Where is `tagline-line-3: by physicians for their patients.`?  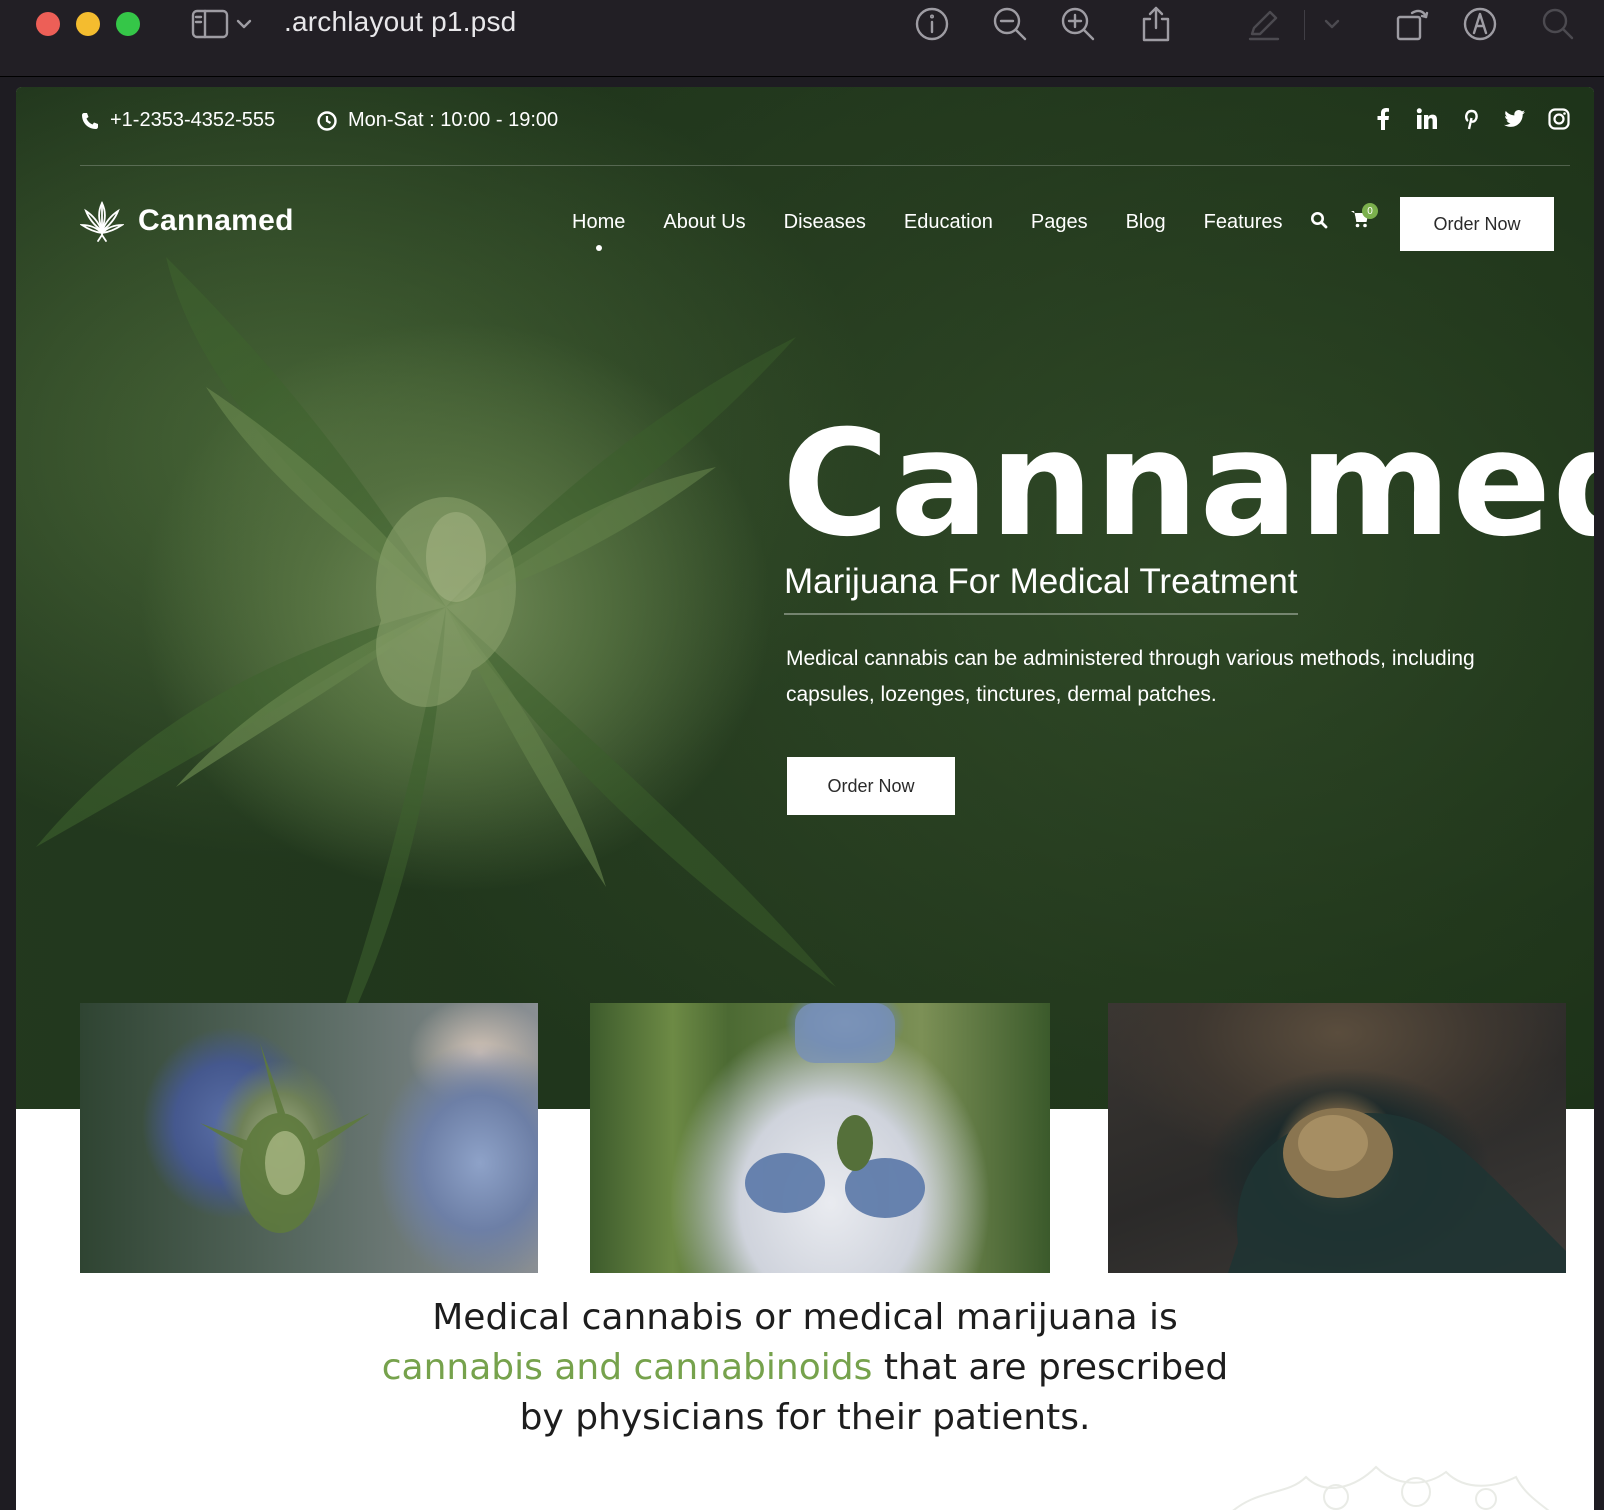 tagline-line-3: by physicians for their patients. is located at coordinates (805, 1417).